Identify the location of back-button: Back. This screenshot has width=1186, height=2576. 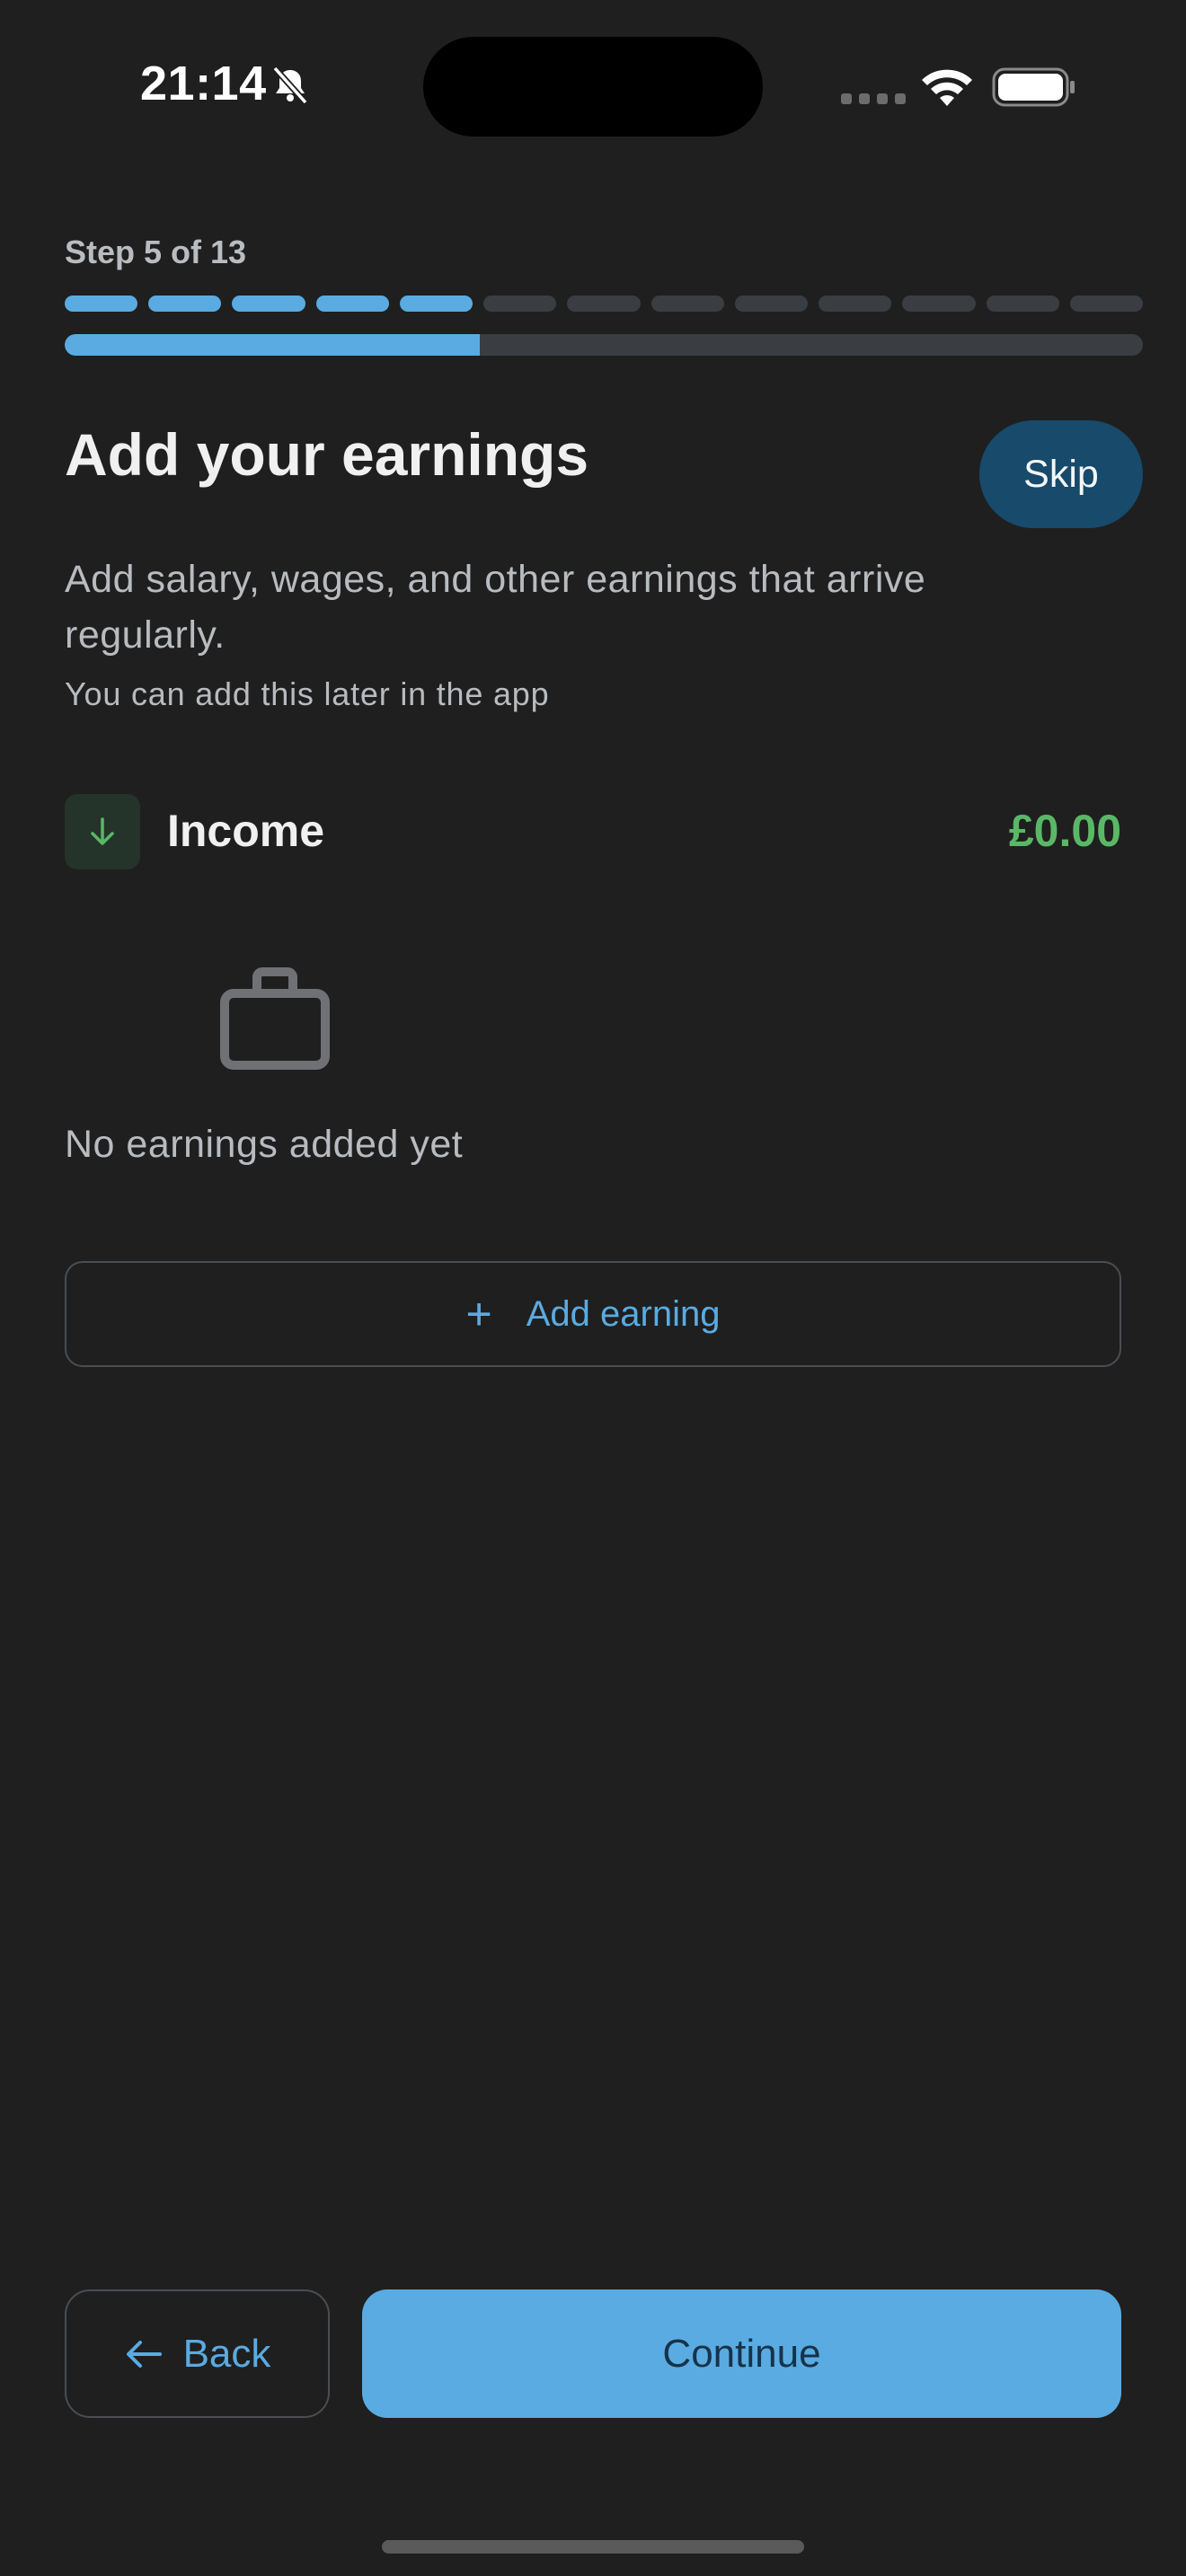
(197, 2353).